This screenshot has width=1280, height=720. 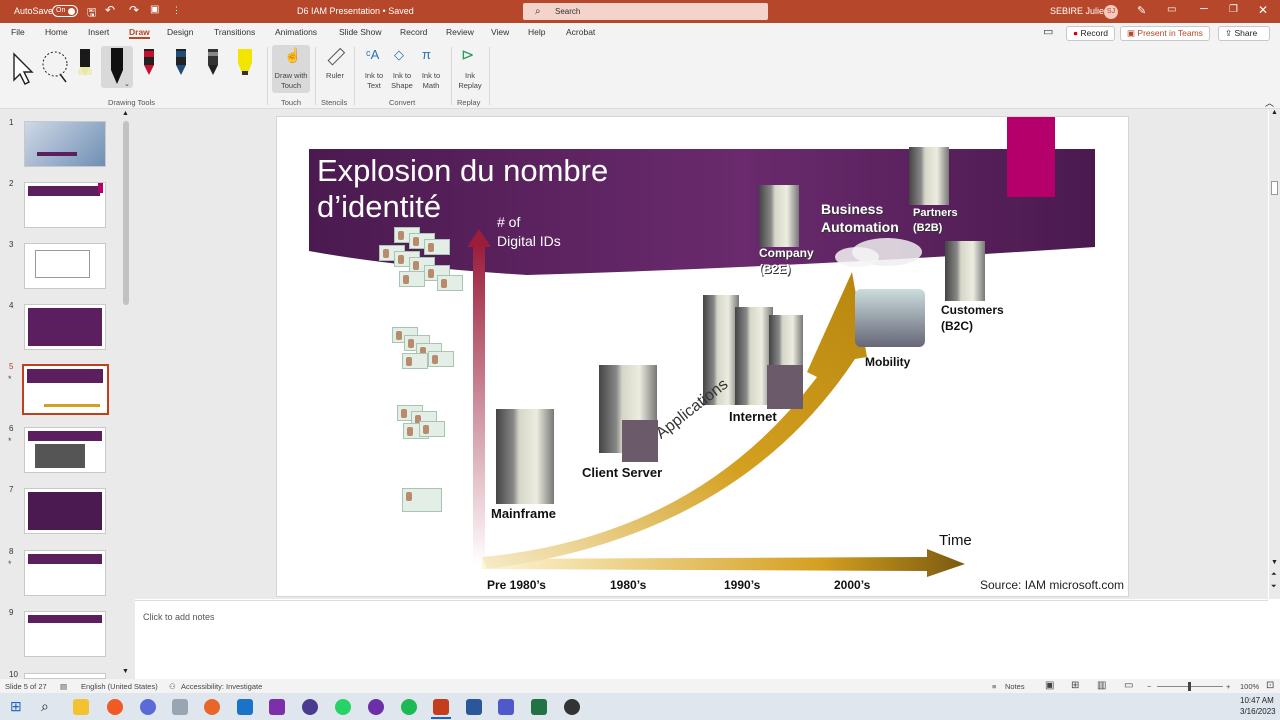 I want to click on notes-pane: Click to add notes, so click(x=701, y=639).